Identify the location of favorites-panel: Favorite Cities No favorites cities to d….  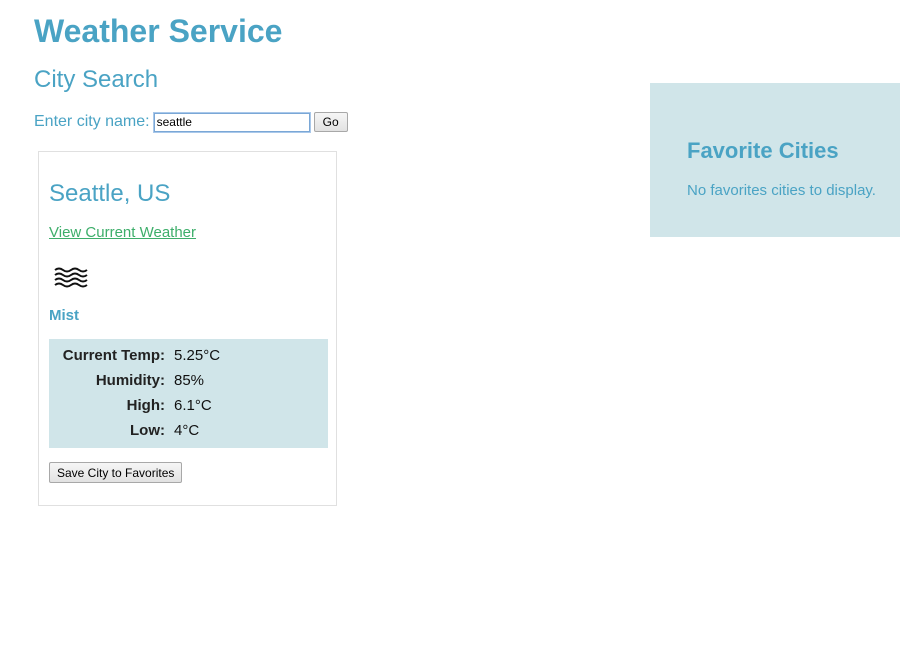
(775, 160).